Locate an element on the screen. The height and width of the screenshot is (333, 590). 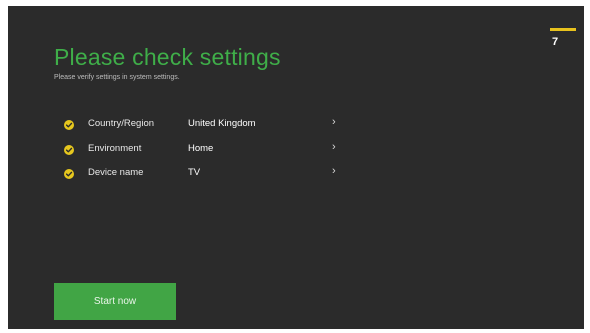
step-indicator: 7 is located at coordinates (563, 38).